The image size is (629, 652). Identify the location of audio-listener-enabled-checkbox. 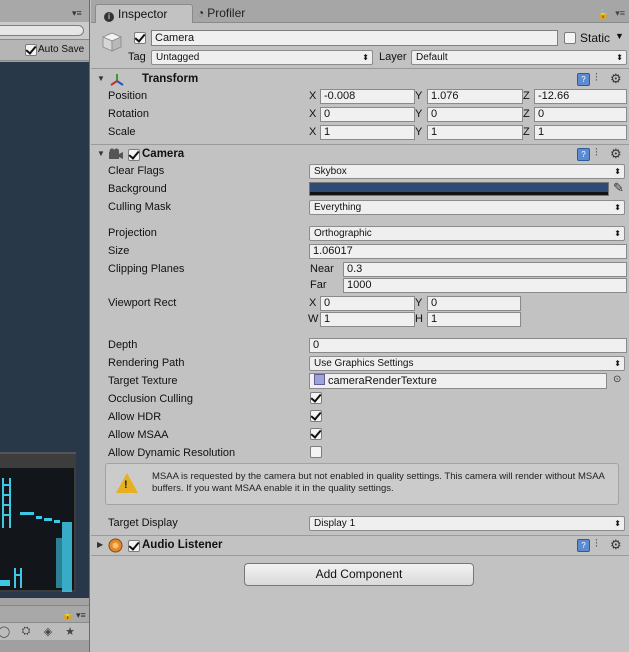
(134, 546).